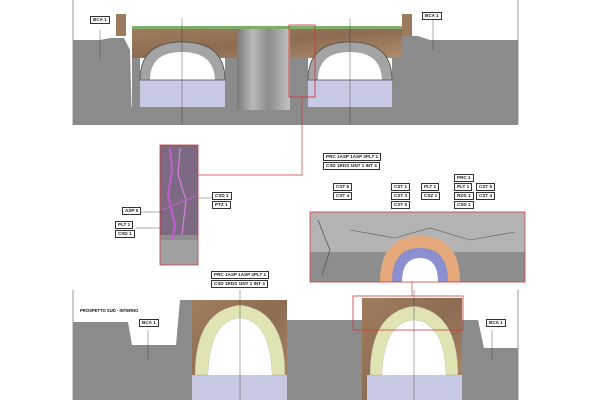 The height and width of the screenshot is (400, 600). What do you see at coordinates (401, 196) in the screenshot?
I see `label-cst3-b: CST 3` at bounding box center [401, 196].